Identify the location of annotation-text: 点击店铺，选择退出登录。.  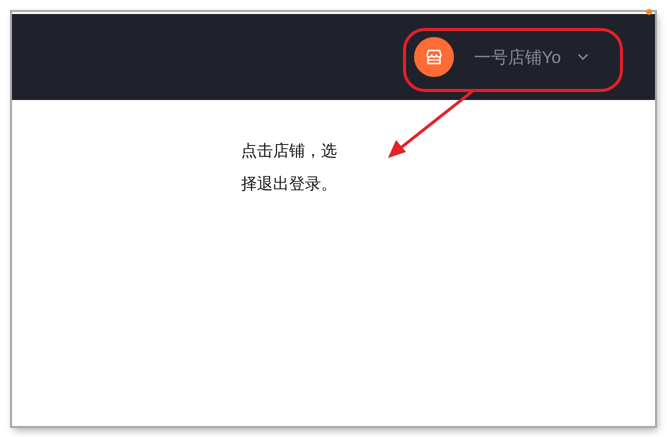
(289, 167).